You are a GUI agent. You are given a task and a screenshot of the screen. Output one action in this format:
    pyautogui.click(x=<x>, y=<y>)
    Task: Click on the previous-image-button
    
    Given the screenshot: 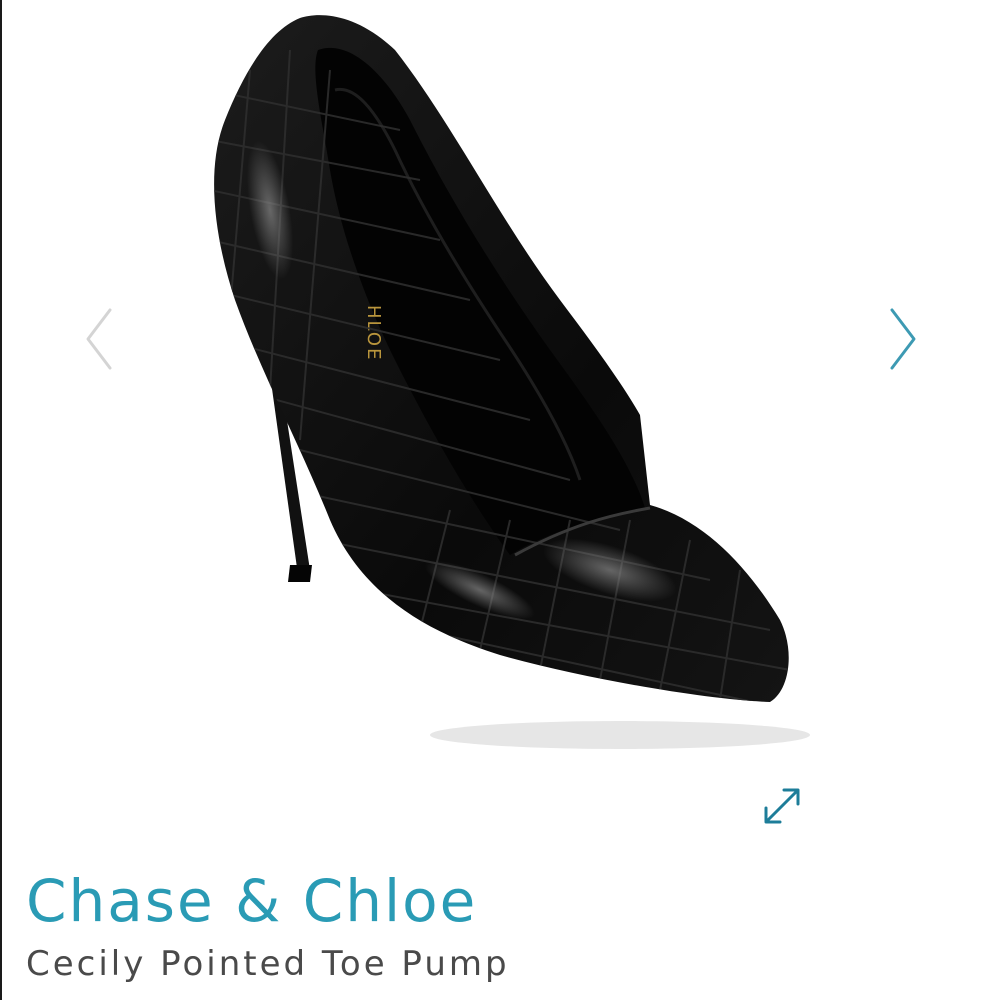 What is the action you would take?
    pyautogui.click(x=100, y=339)
    